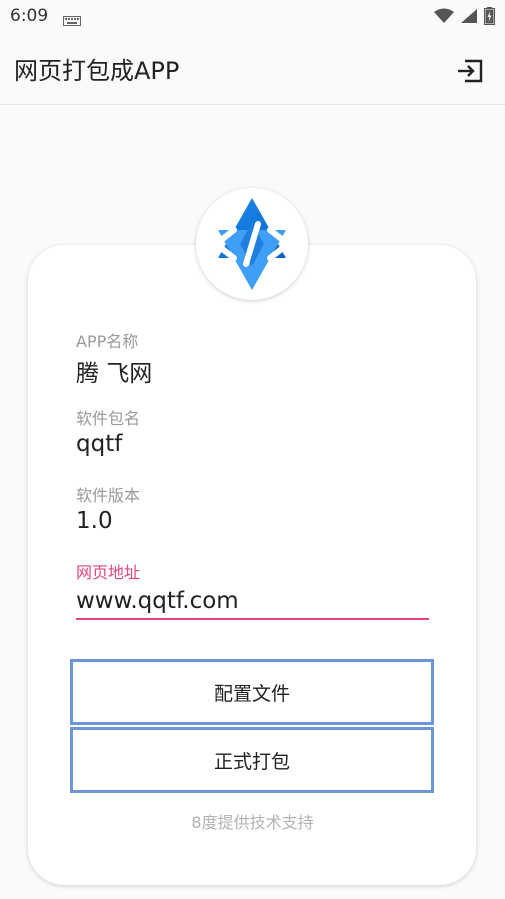  Describe the element at coordinates (99, 444) in the screenshot. I see `package-name-field: qqtf` at that location.